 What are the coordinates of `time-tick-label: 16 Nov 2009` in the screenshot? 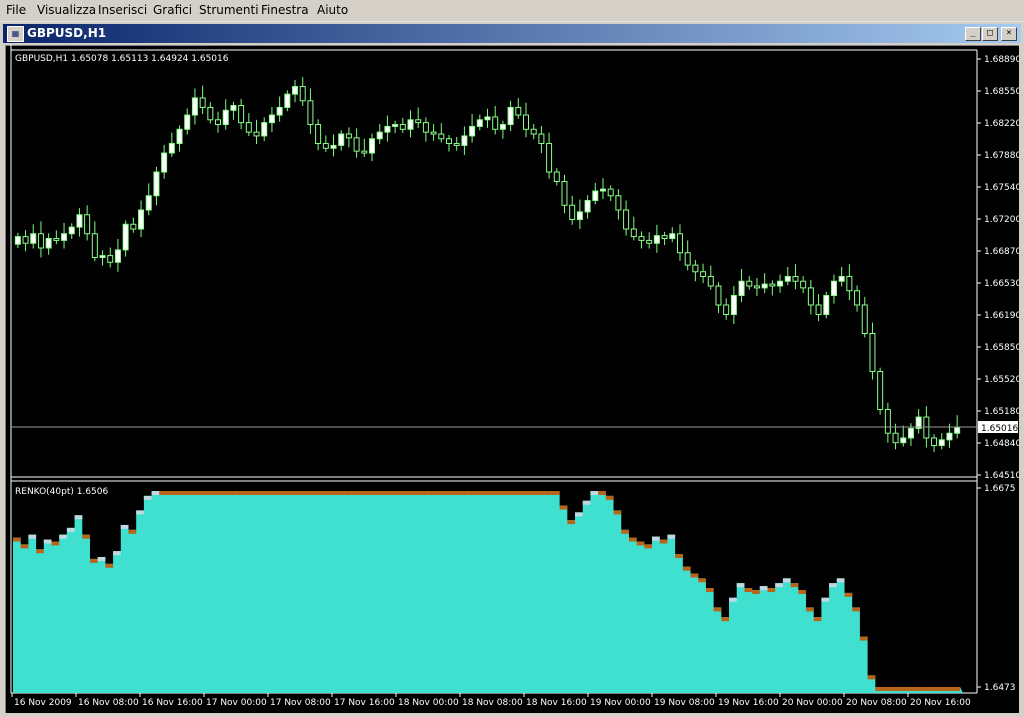 It's located at (43, 703).